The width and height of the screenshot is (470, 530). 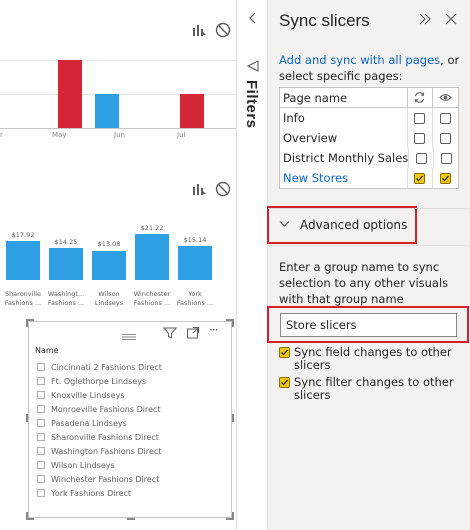 I want to click on sync-field-changes-option: Sync field changes to other slicers, so click(x=372, y=359).